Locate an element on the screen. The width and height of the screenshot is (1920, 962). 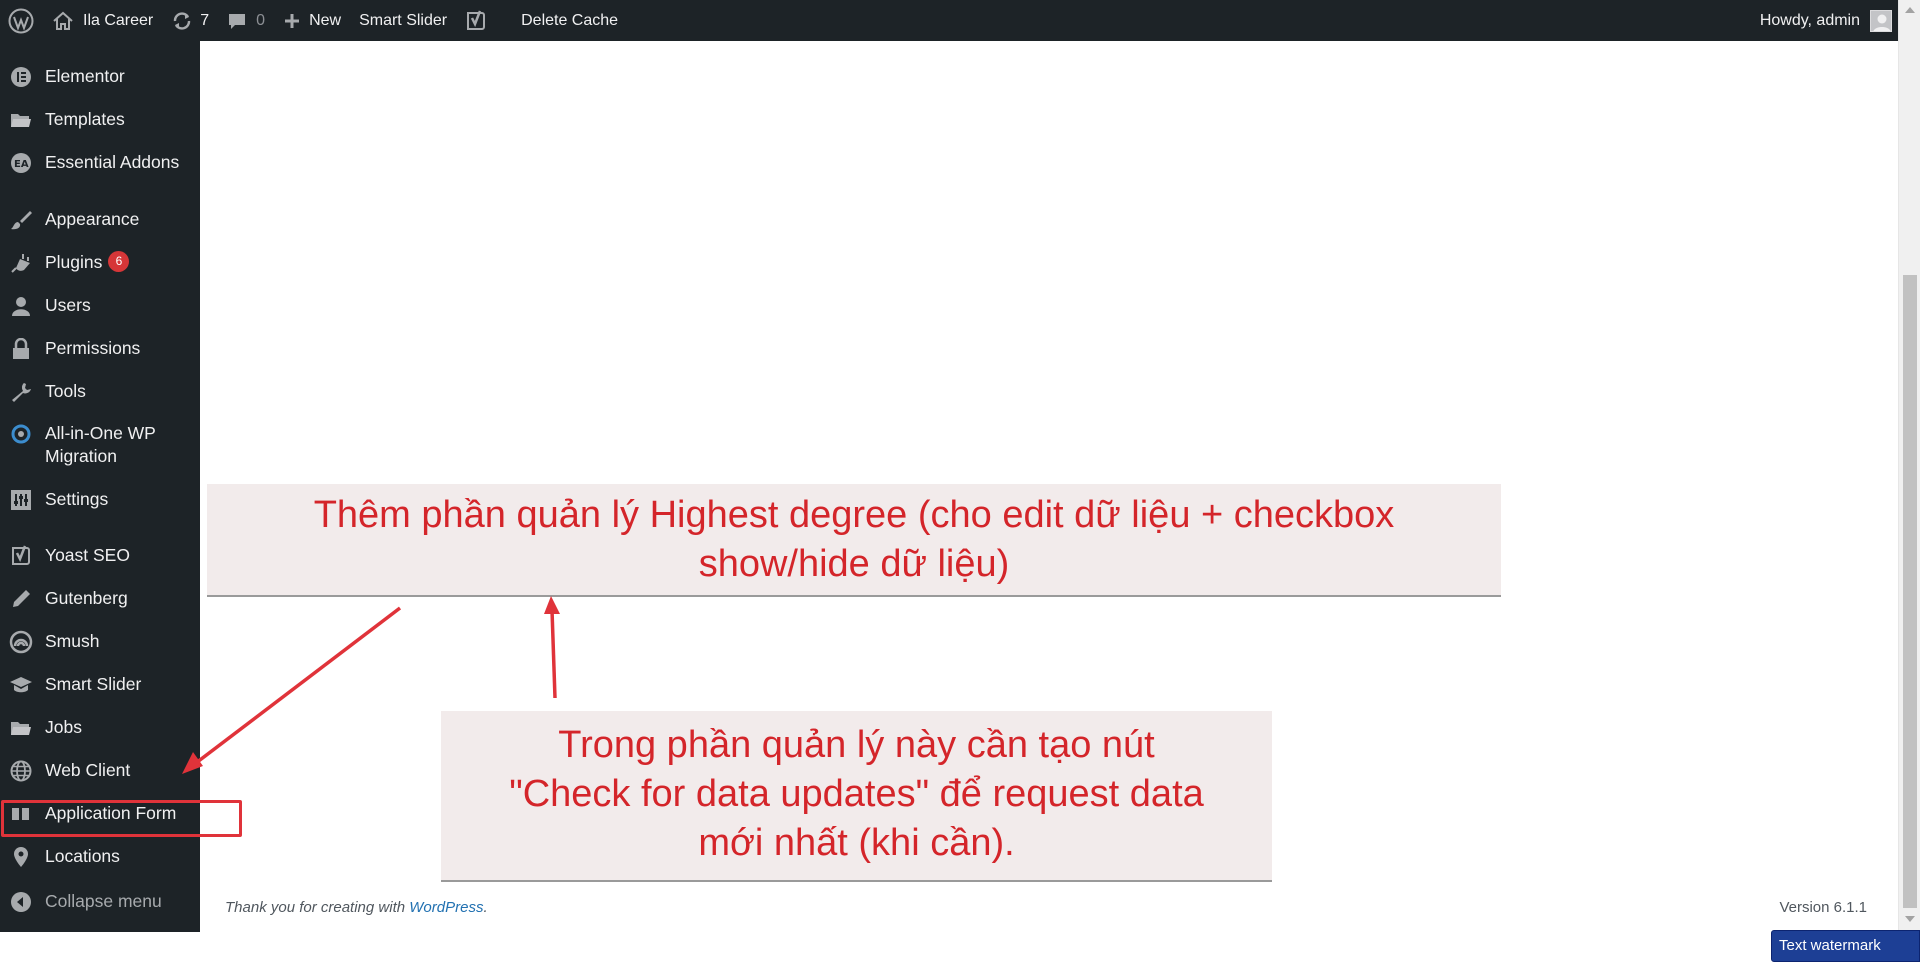
svg-text: EA is located at coordinates (21, 164).